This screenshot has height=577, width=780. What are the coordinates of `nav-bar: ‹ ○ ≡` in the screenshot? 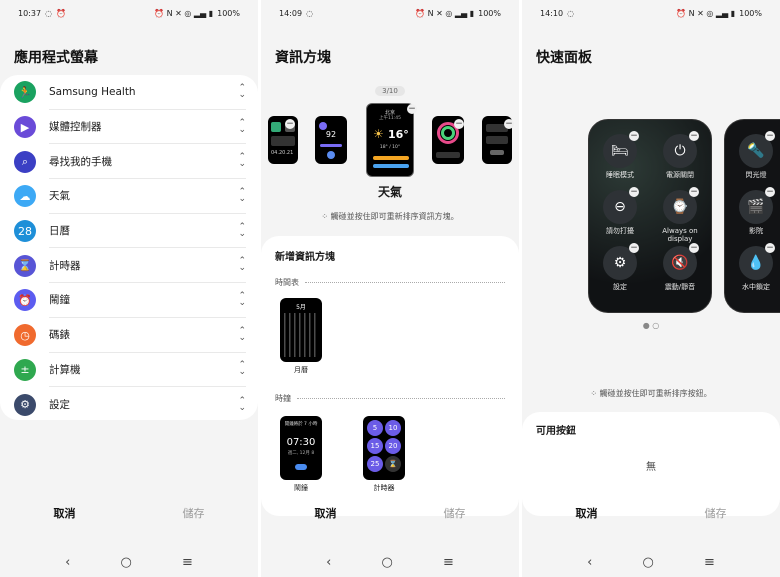 It's located at (129, 562).